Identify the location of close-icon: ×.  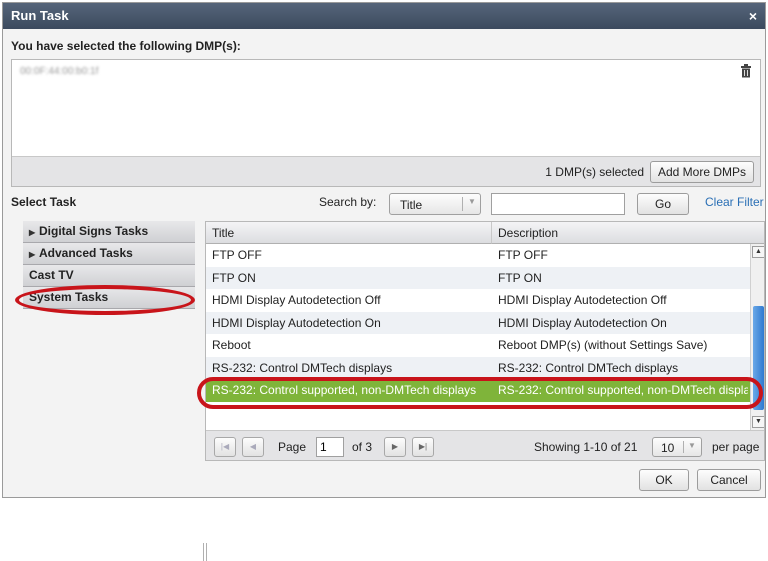
(753, 16).